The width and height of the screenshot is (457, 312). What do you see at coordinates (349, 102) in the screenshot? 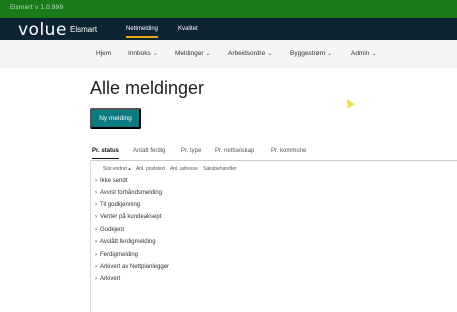
I see `mouse-cursor-icon` at bounding box center [349, 102].